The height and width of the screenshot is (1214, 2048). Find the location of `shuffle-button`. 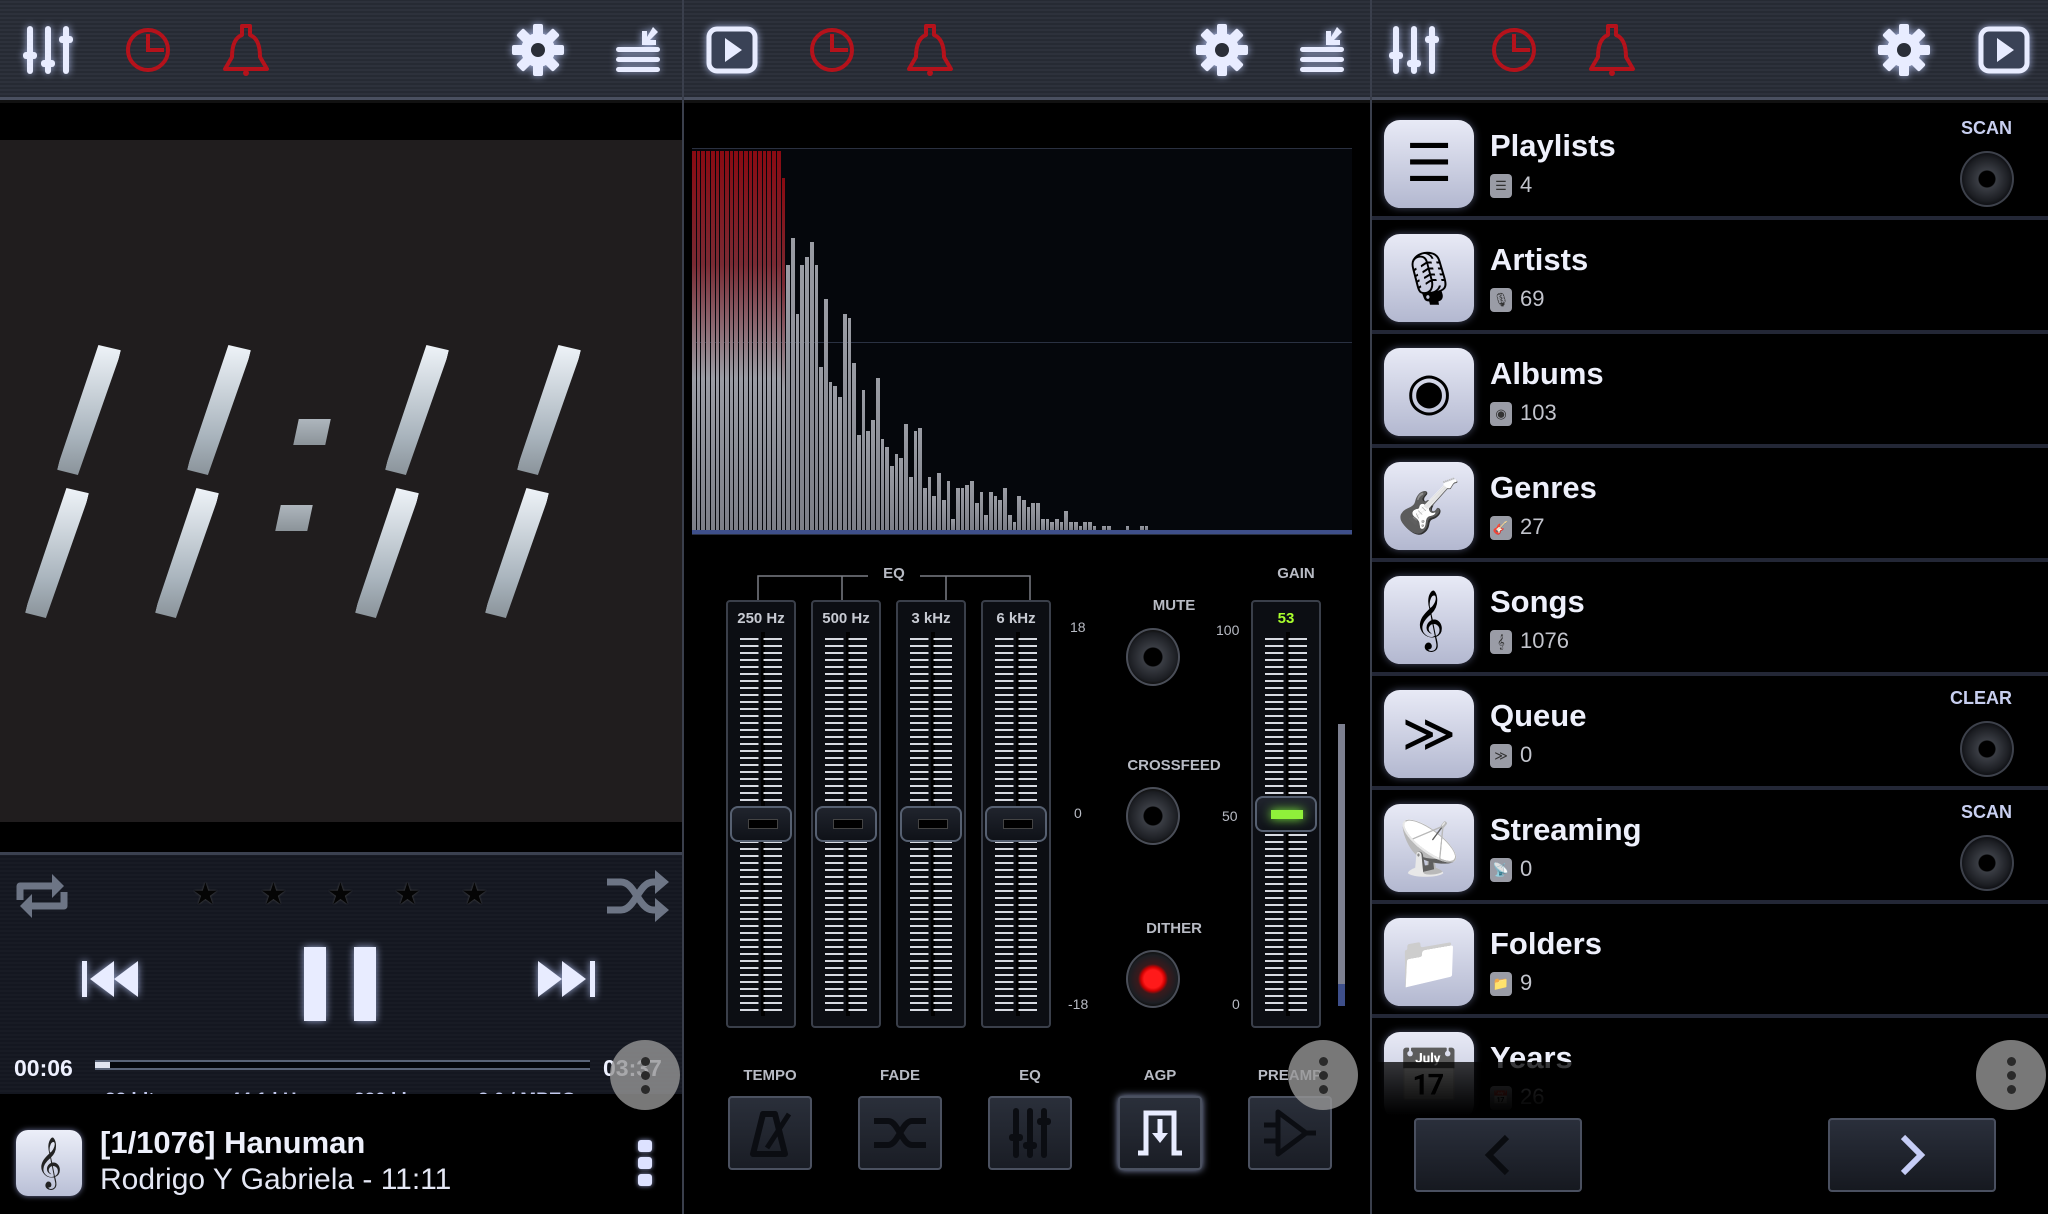

shuffle-button is located at coordinates (638, 896).